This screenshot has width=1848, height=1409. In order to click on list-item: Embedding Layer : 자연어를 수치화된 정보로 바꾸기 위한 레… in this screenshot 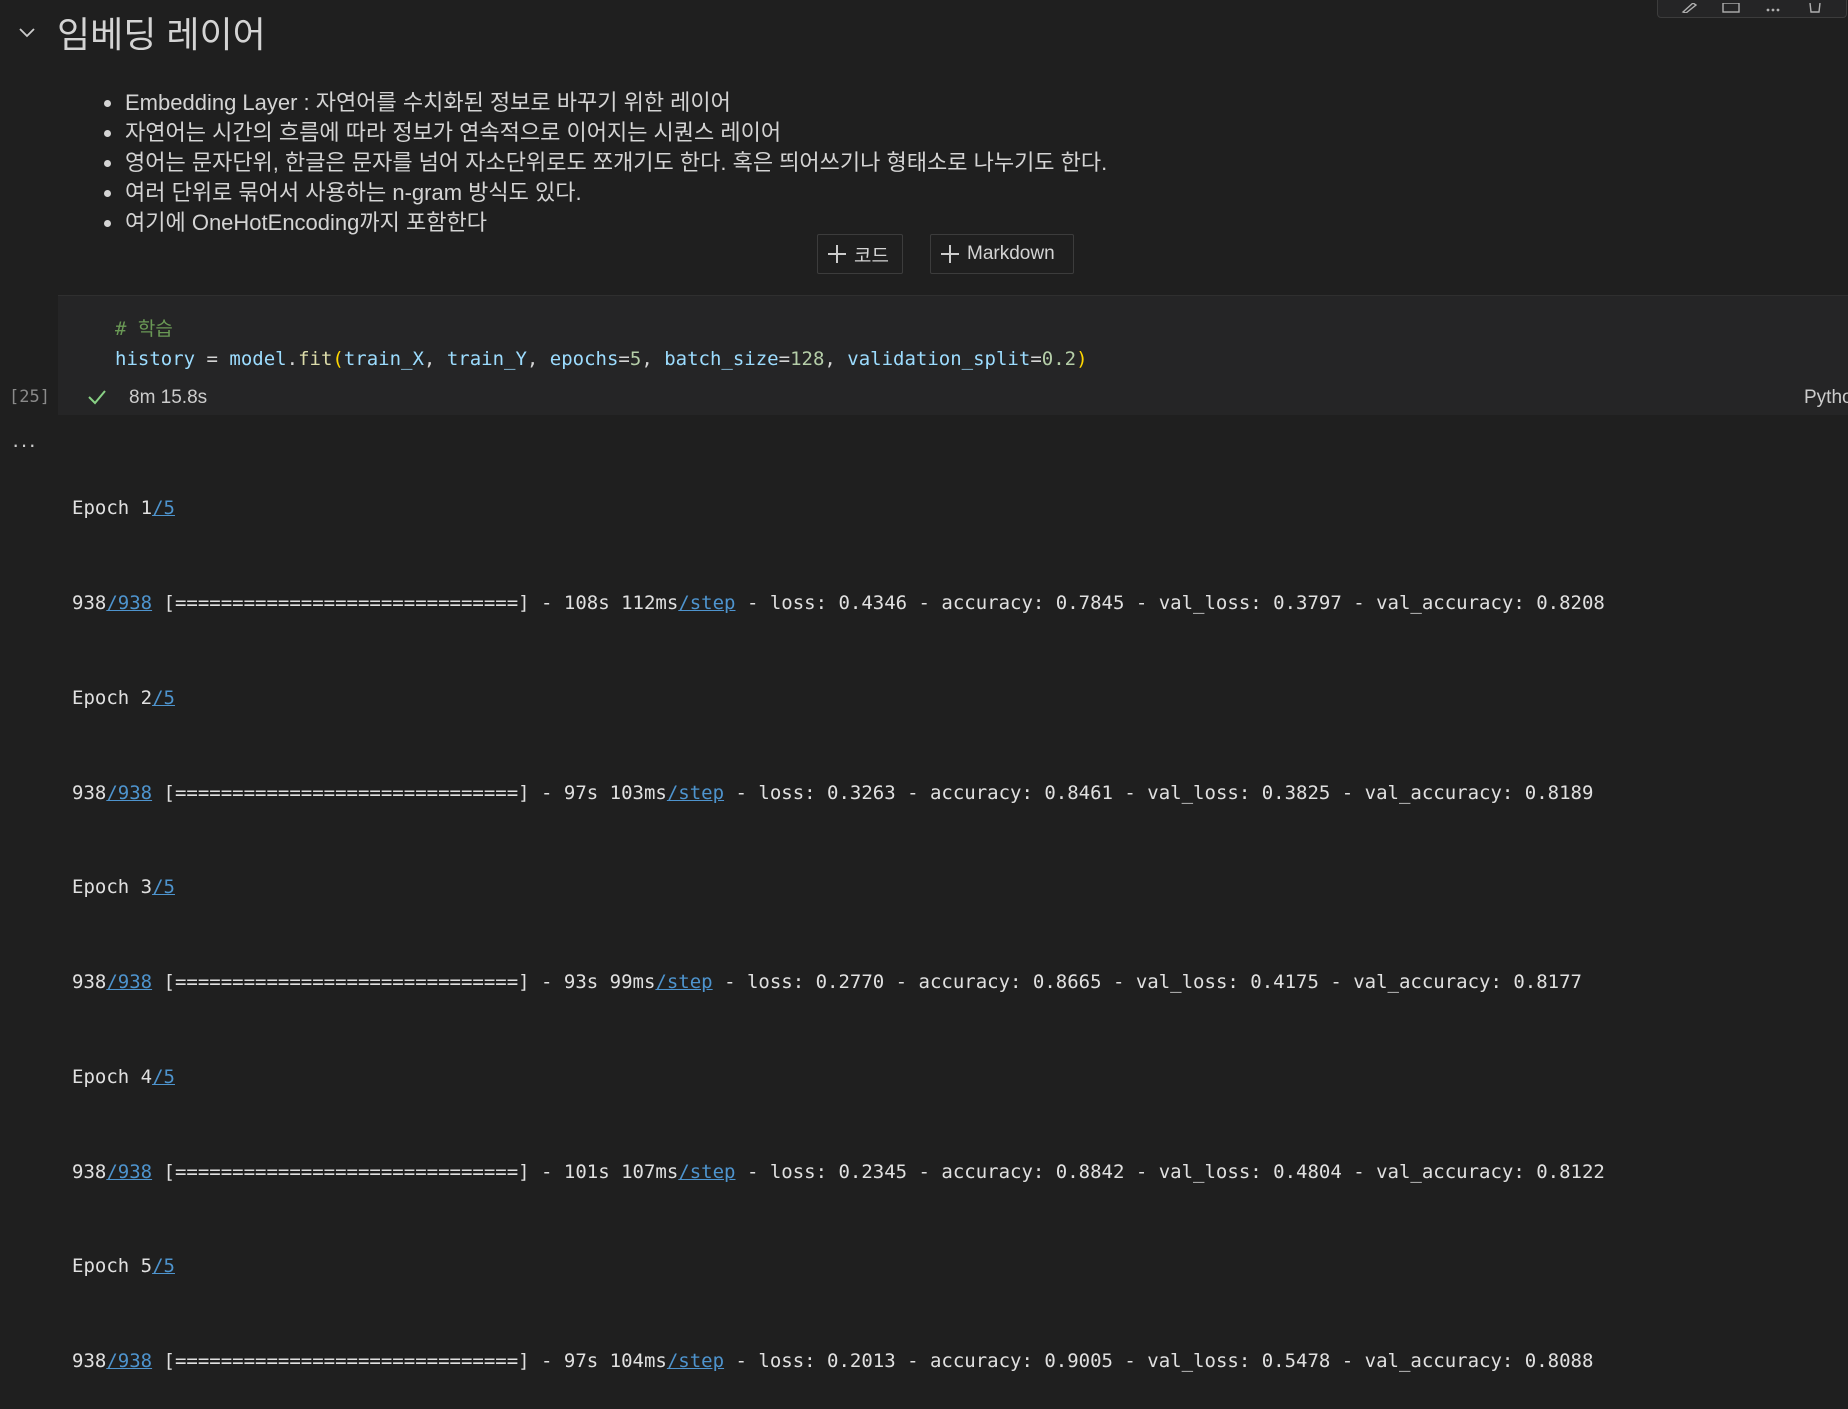, I will do `click(603, 103)`.